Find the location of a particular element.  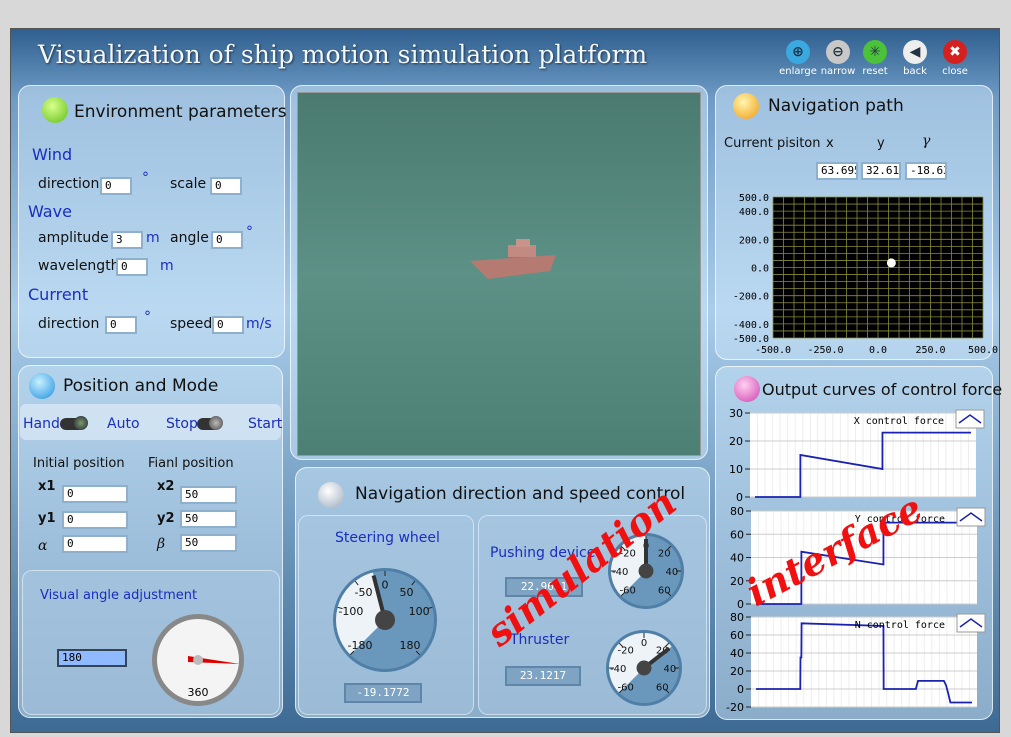

toolbar-label: close is located at coordinates (955, 71).